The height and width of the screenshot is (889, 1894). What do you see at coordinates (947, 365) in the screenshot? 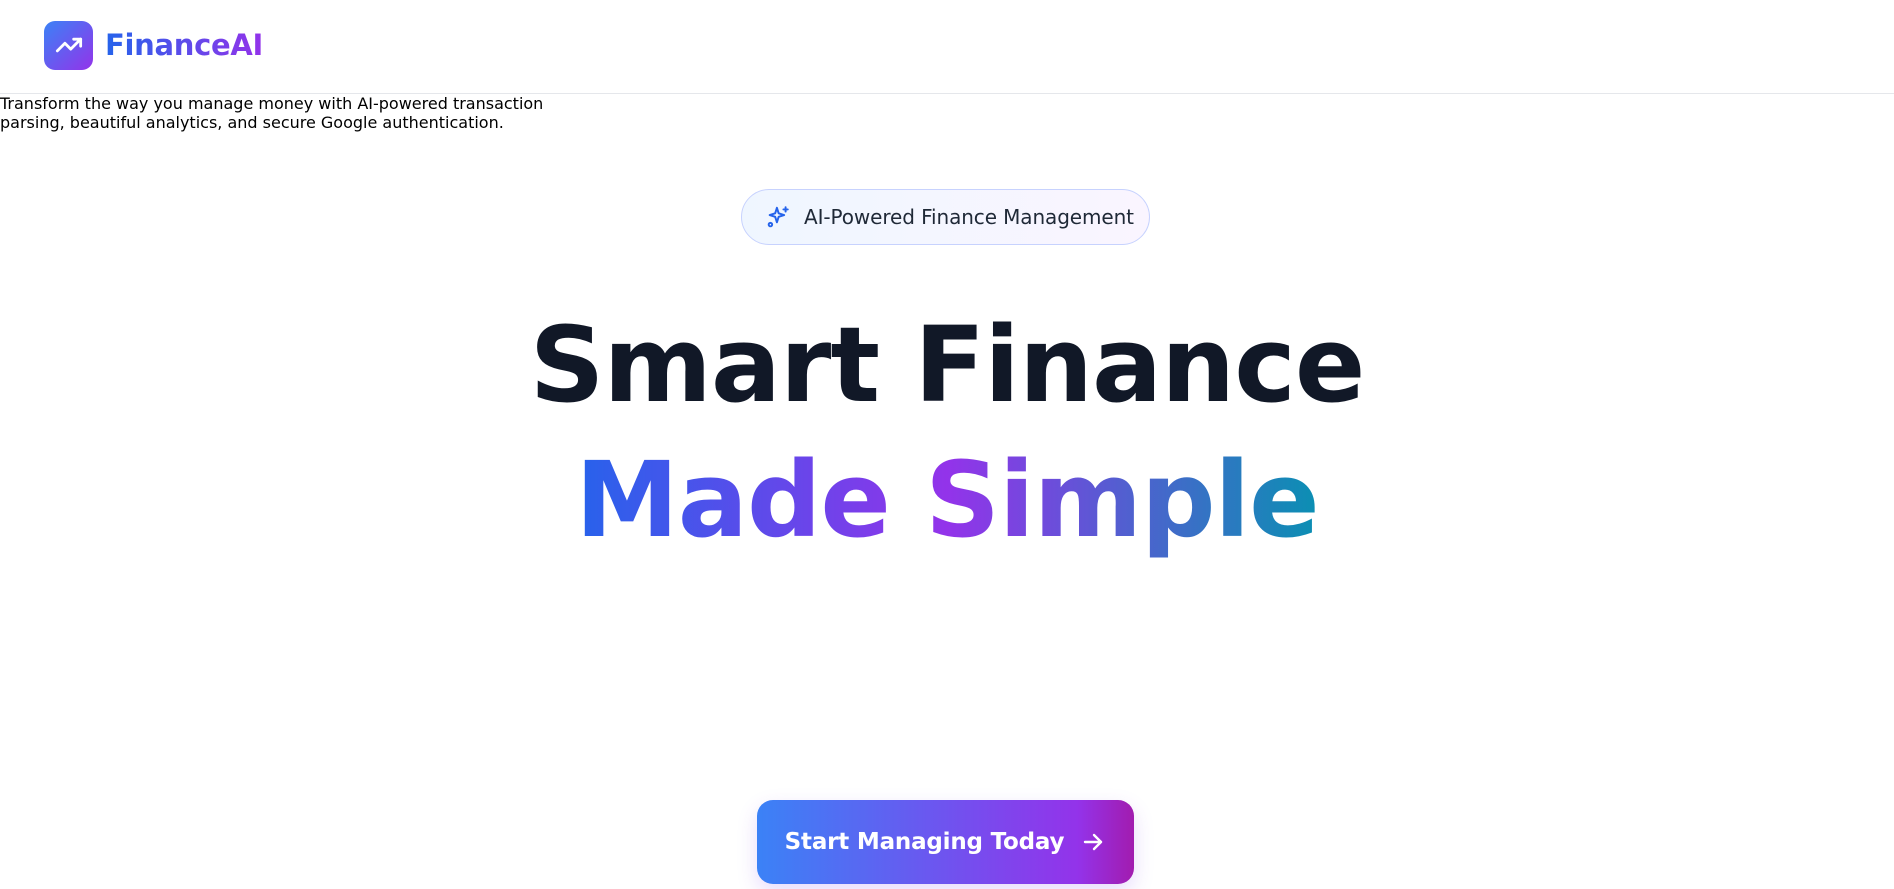
I see `headline-primary: Smart Finance` at bounding box center [947, 365].